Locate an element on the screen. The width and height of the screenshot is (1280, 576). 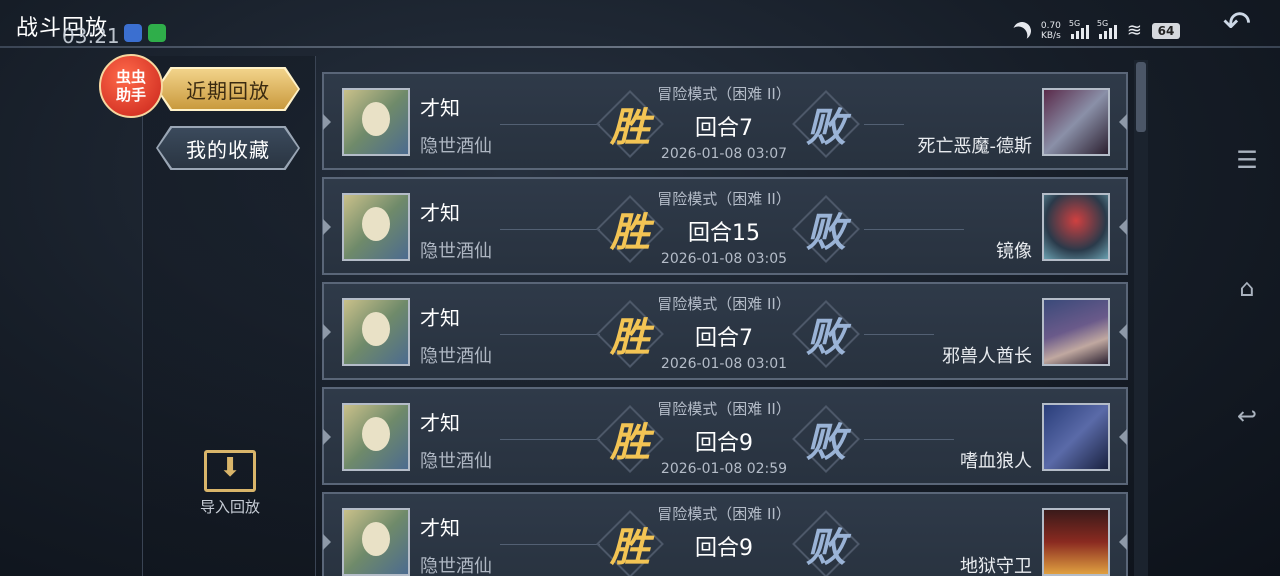
header-divider is located at coordinates (640, 47).